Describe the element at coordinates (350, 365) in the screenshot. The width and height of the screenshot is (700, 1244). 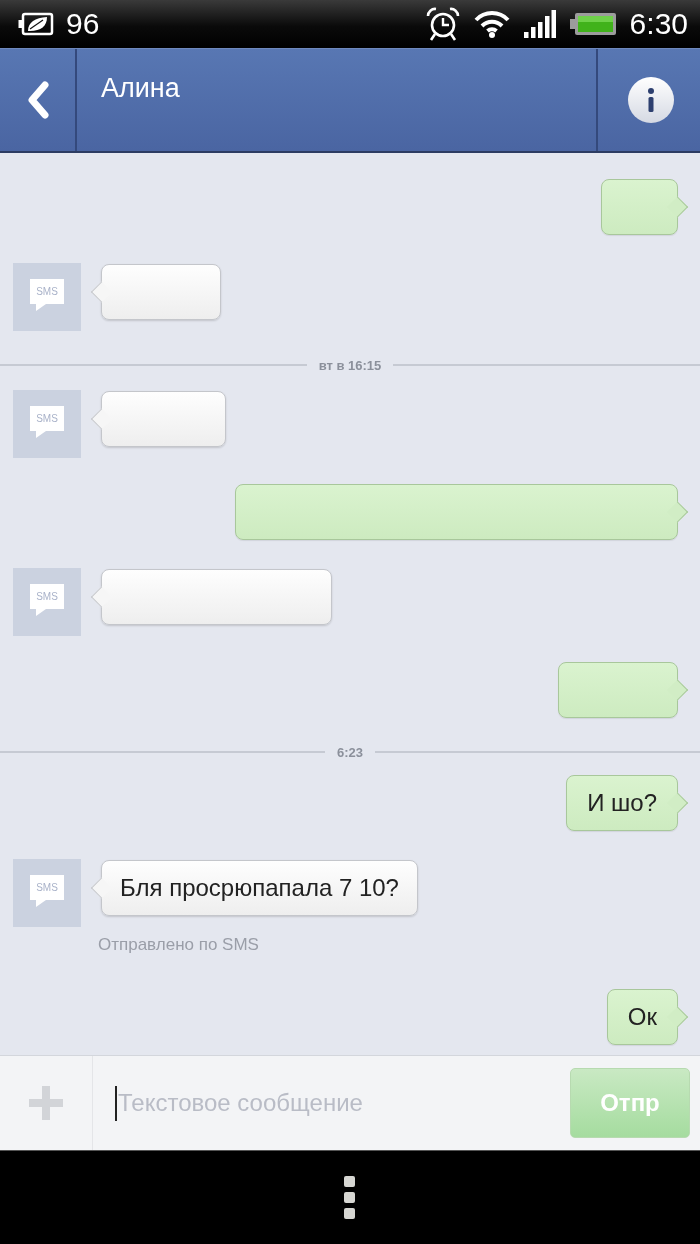
I see `timestamp-label: вт в 16:15` at that location.